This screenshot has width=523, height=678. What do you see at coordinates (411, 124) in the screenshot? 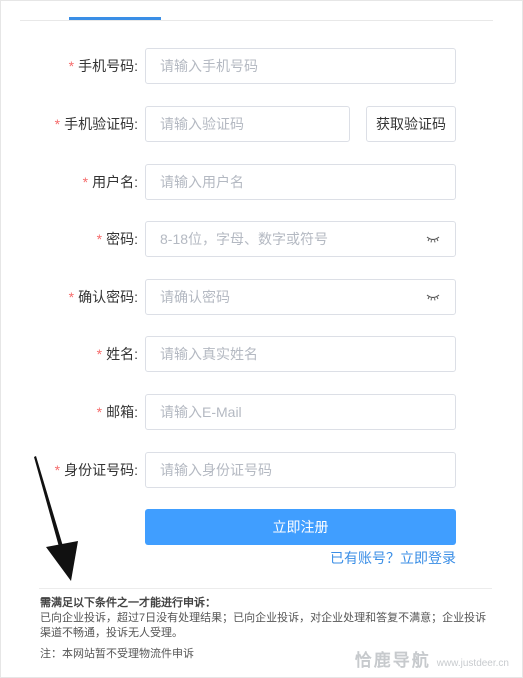
I see `get-code-button: 获取验证码` at bounding box center [411, 124].